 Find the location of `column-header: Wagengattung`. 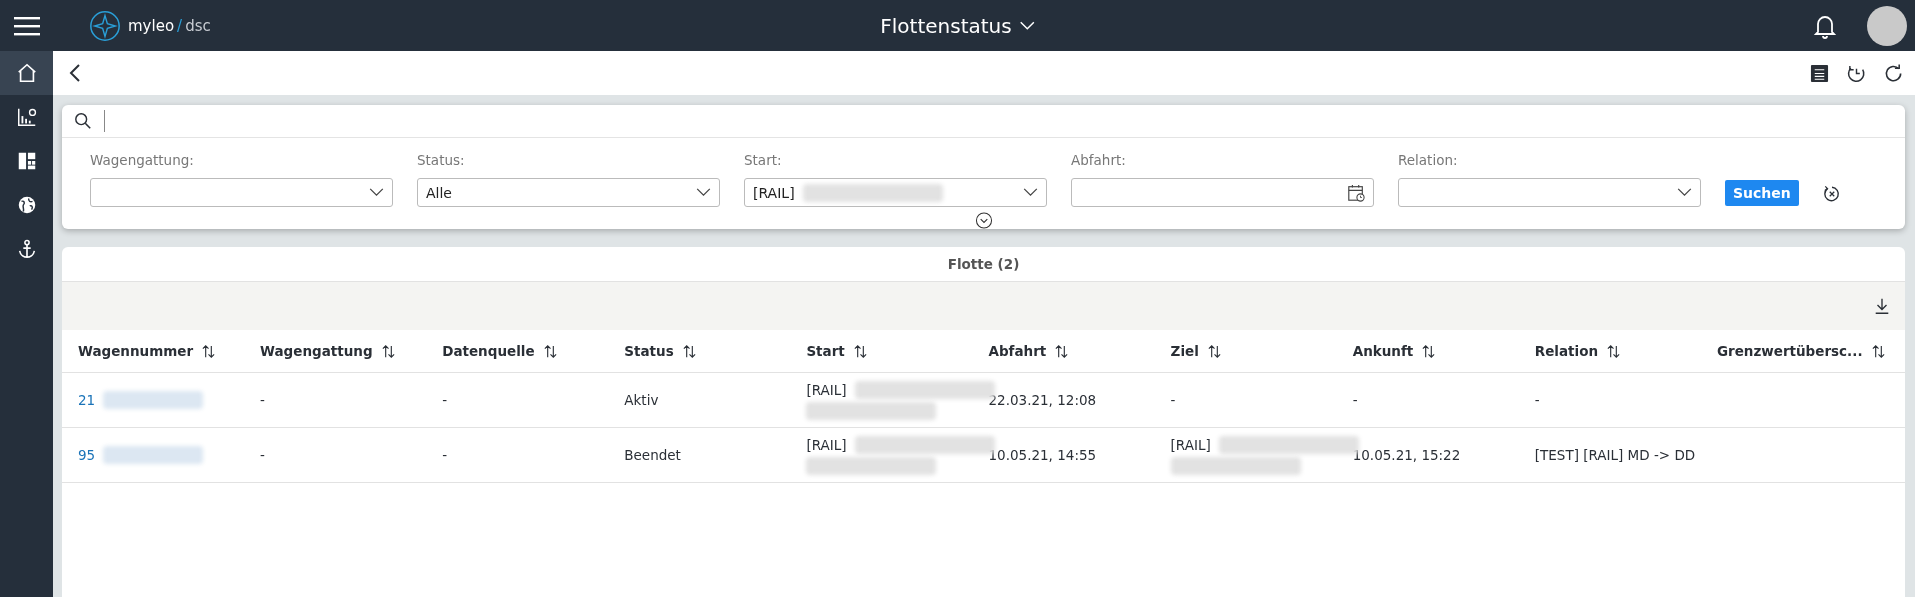

column-header: Wagengattung is located at coordinates (351, 351).